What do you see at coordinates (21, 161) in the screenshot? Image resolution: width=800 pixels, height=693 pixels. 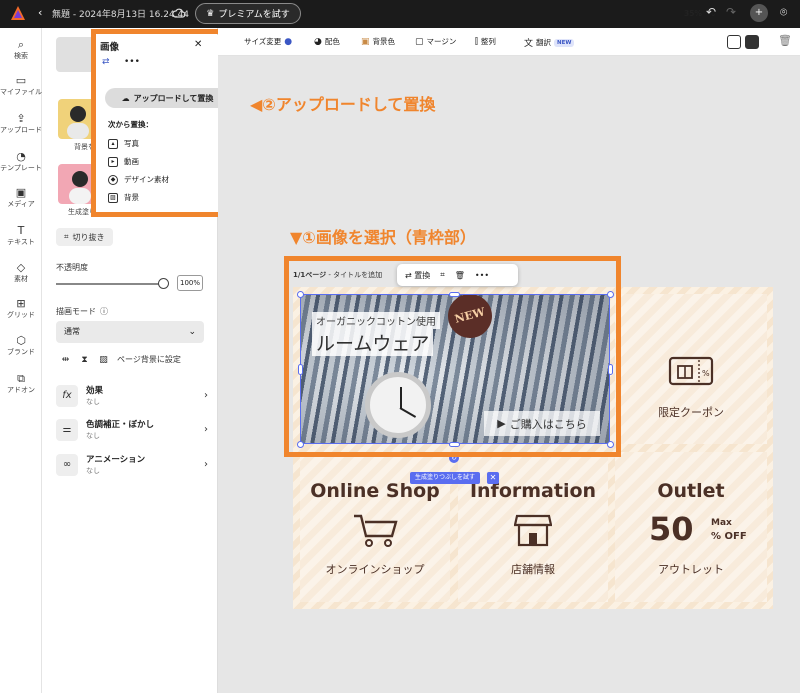 I see `rail-item-templates: ◔ テンプレート` at bounding box center [21, 161].